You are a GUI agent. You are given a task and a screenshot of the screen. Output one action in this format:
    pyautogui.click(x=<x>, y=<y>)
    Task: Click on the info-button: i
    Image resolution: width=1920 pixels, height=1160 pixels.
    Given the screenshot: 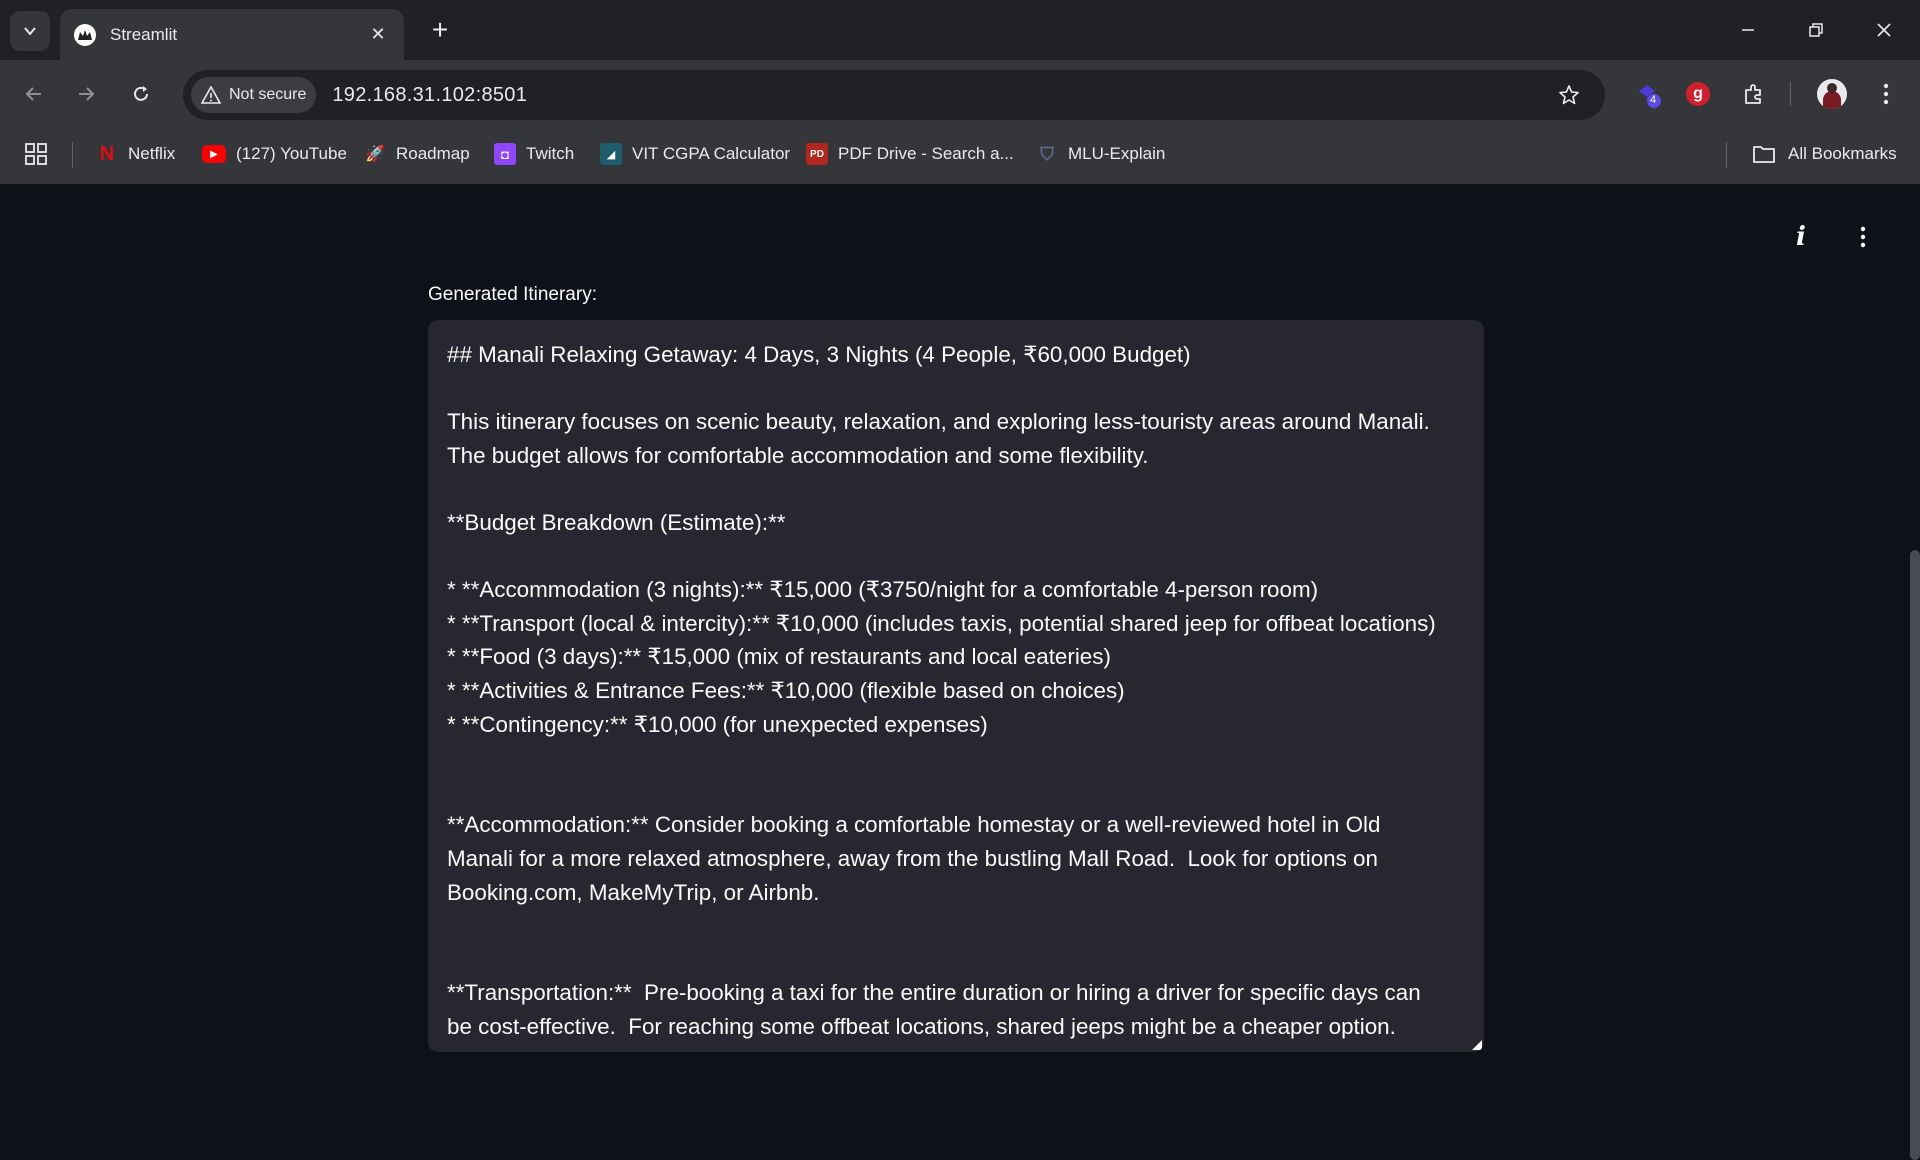 What is the action you would take?
    pyautogui.click(x=1801, y=237)
    